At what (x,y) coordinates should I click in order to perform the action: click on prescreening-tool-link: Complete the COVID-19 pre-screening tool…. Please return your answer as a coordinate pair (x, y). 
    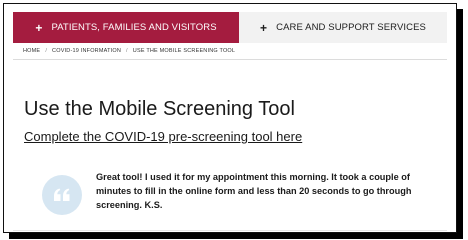
    Looking at the image, I should click on (163, 136).